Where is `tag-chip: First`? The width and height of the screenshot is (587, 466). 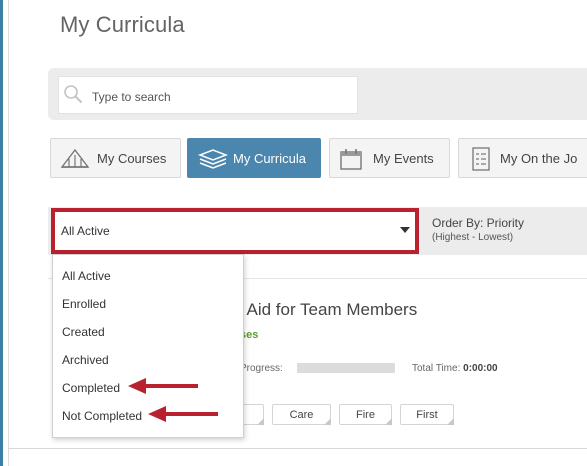
tag-chip: First is located at coordinates (427, 414).